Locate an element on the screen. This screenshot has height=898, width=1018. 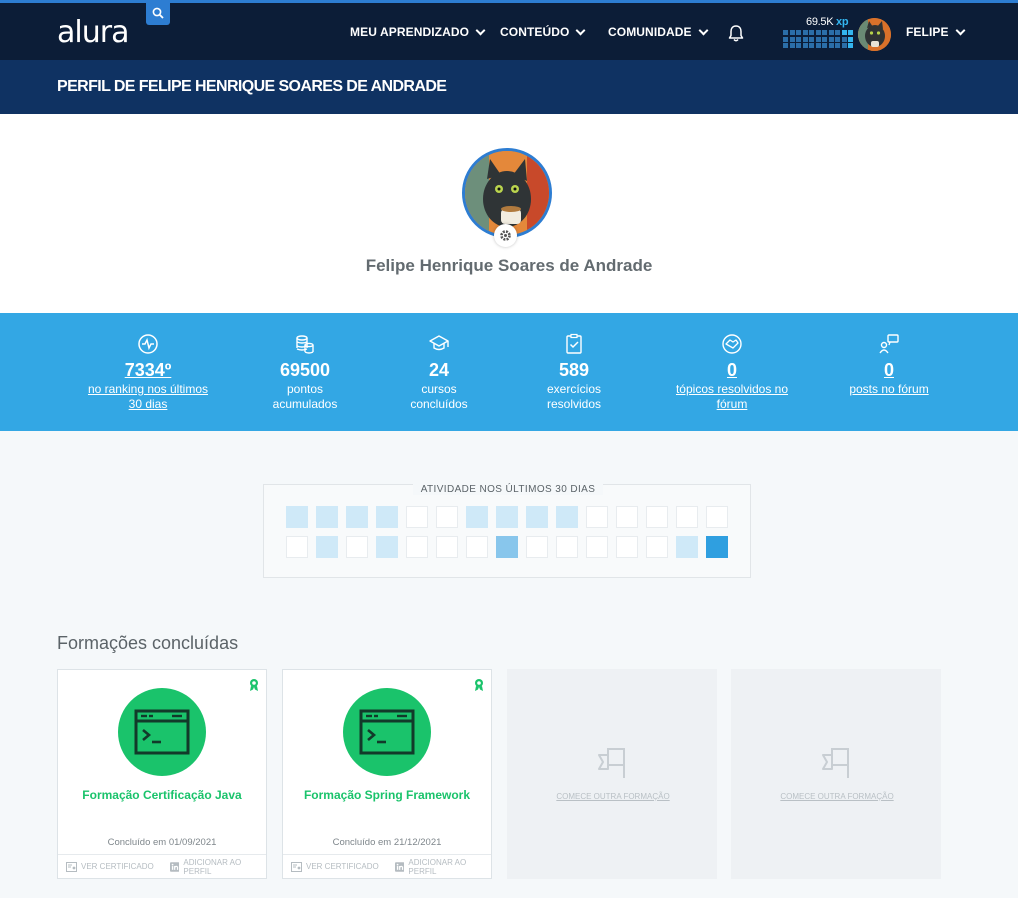
stat-posts-forum: 0 posts no fórum is located at coordinates (889, 365).